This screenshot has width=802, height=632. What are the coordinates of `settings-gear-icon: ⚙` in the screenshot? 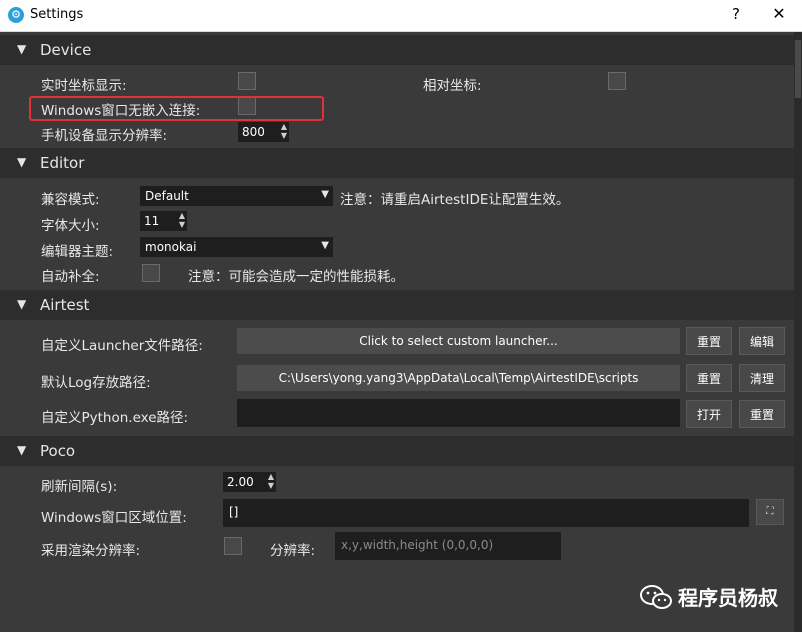 It's located at (16, 15).